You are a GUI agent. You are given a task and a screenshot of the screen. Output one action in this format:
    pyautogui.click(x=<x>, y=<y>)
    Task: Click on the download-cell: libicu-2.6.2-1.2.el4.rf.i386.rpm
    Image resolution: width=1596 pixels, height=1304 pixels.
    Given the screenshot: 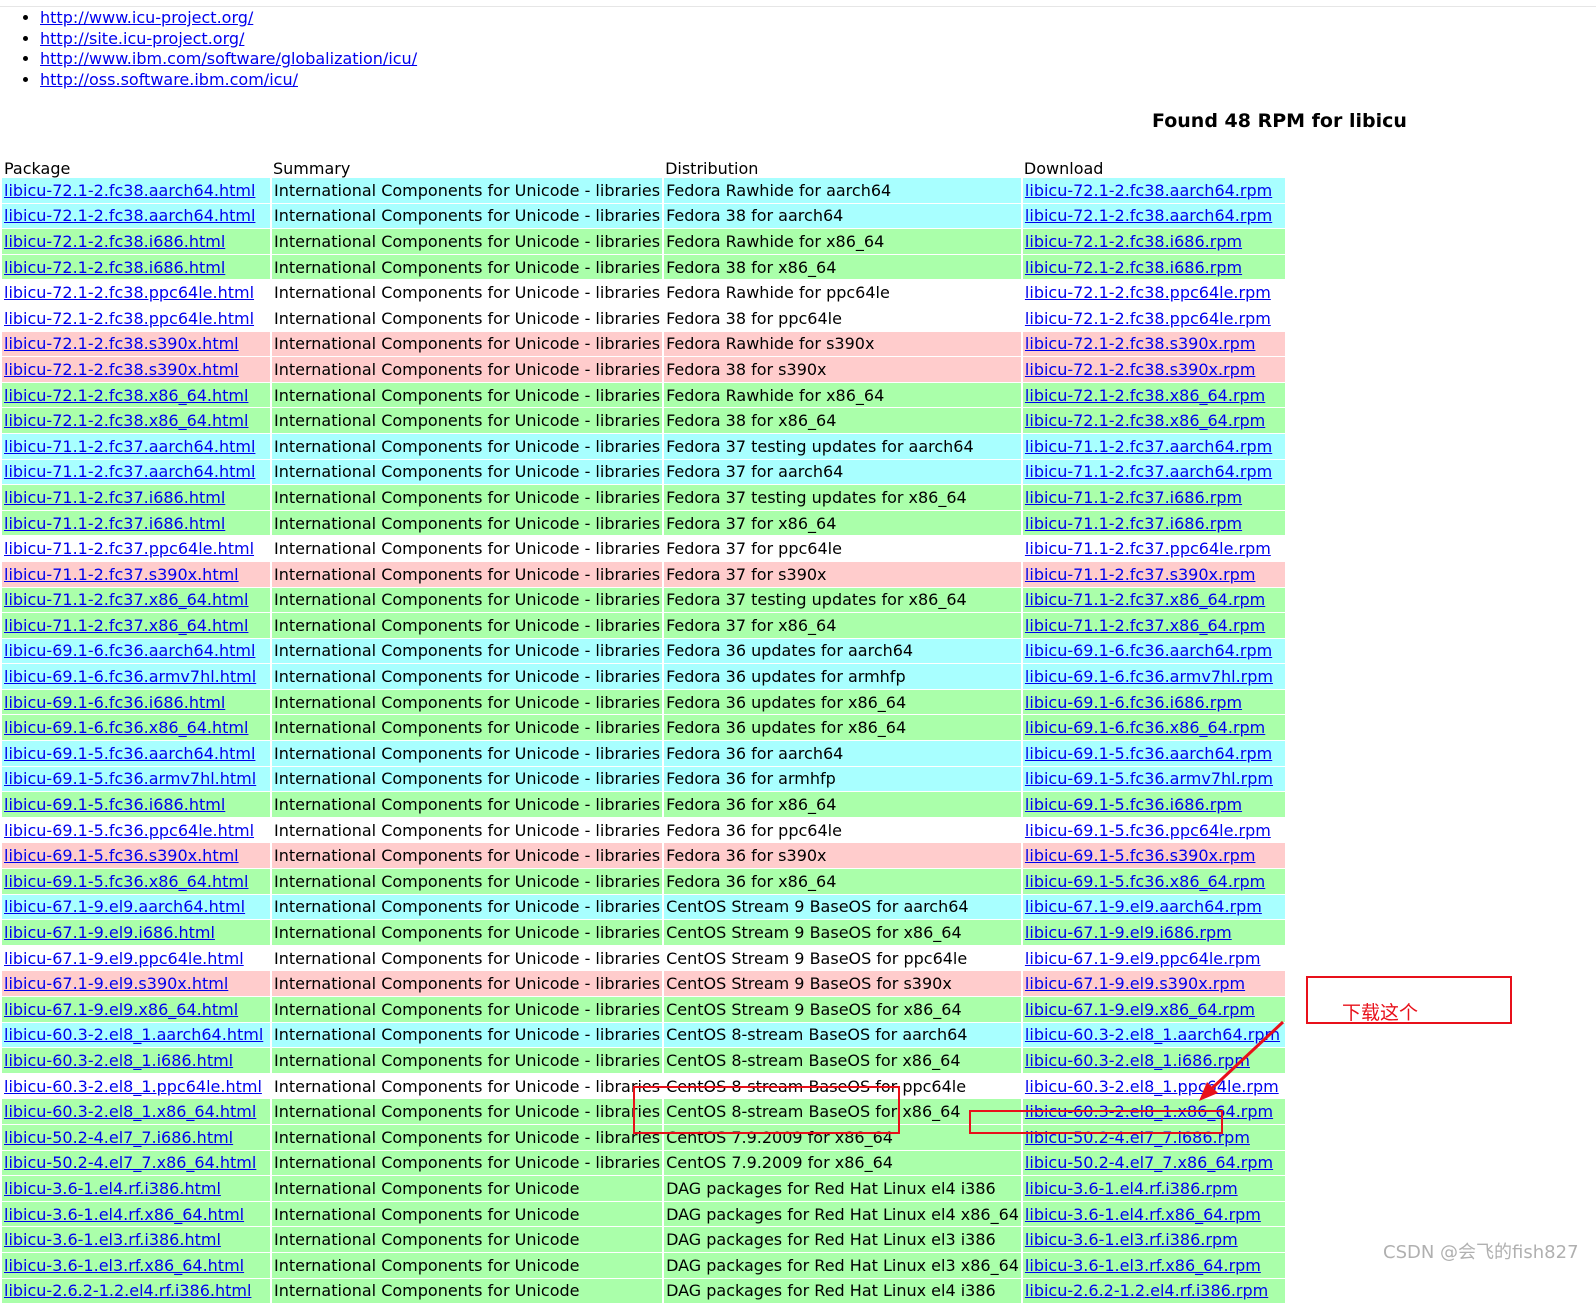 What is the action you would take?
    pyautogui.click(x=1153, y=1291)
    